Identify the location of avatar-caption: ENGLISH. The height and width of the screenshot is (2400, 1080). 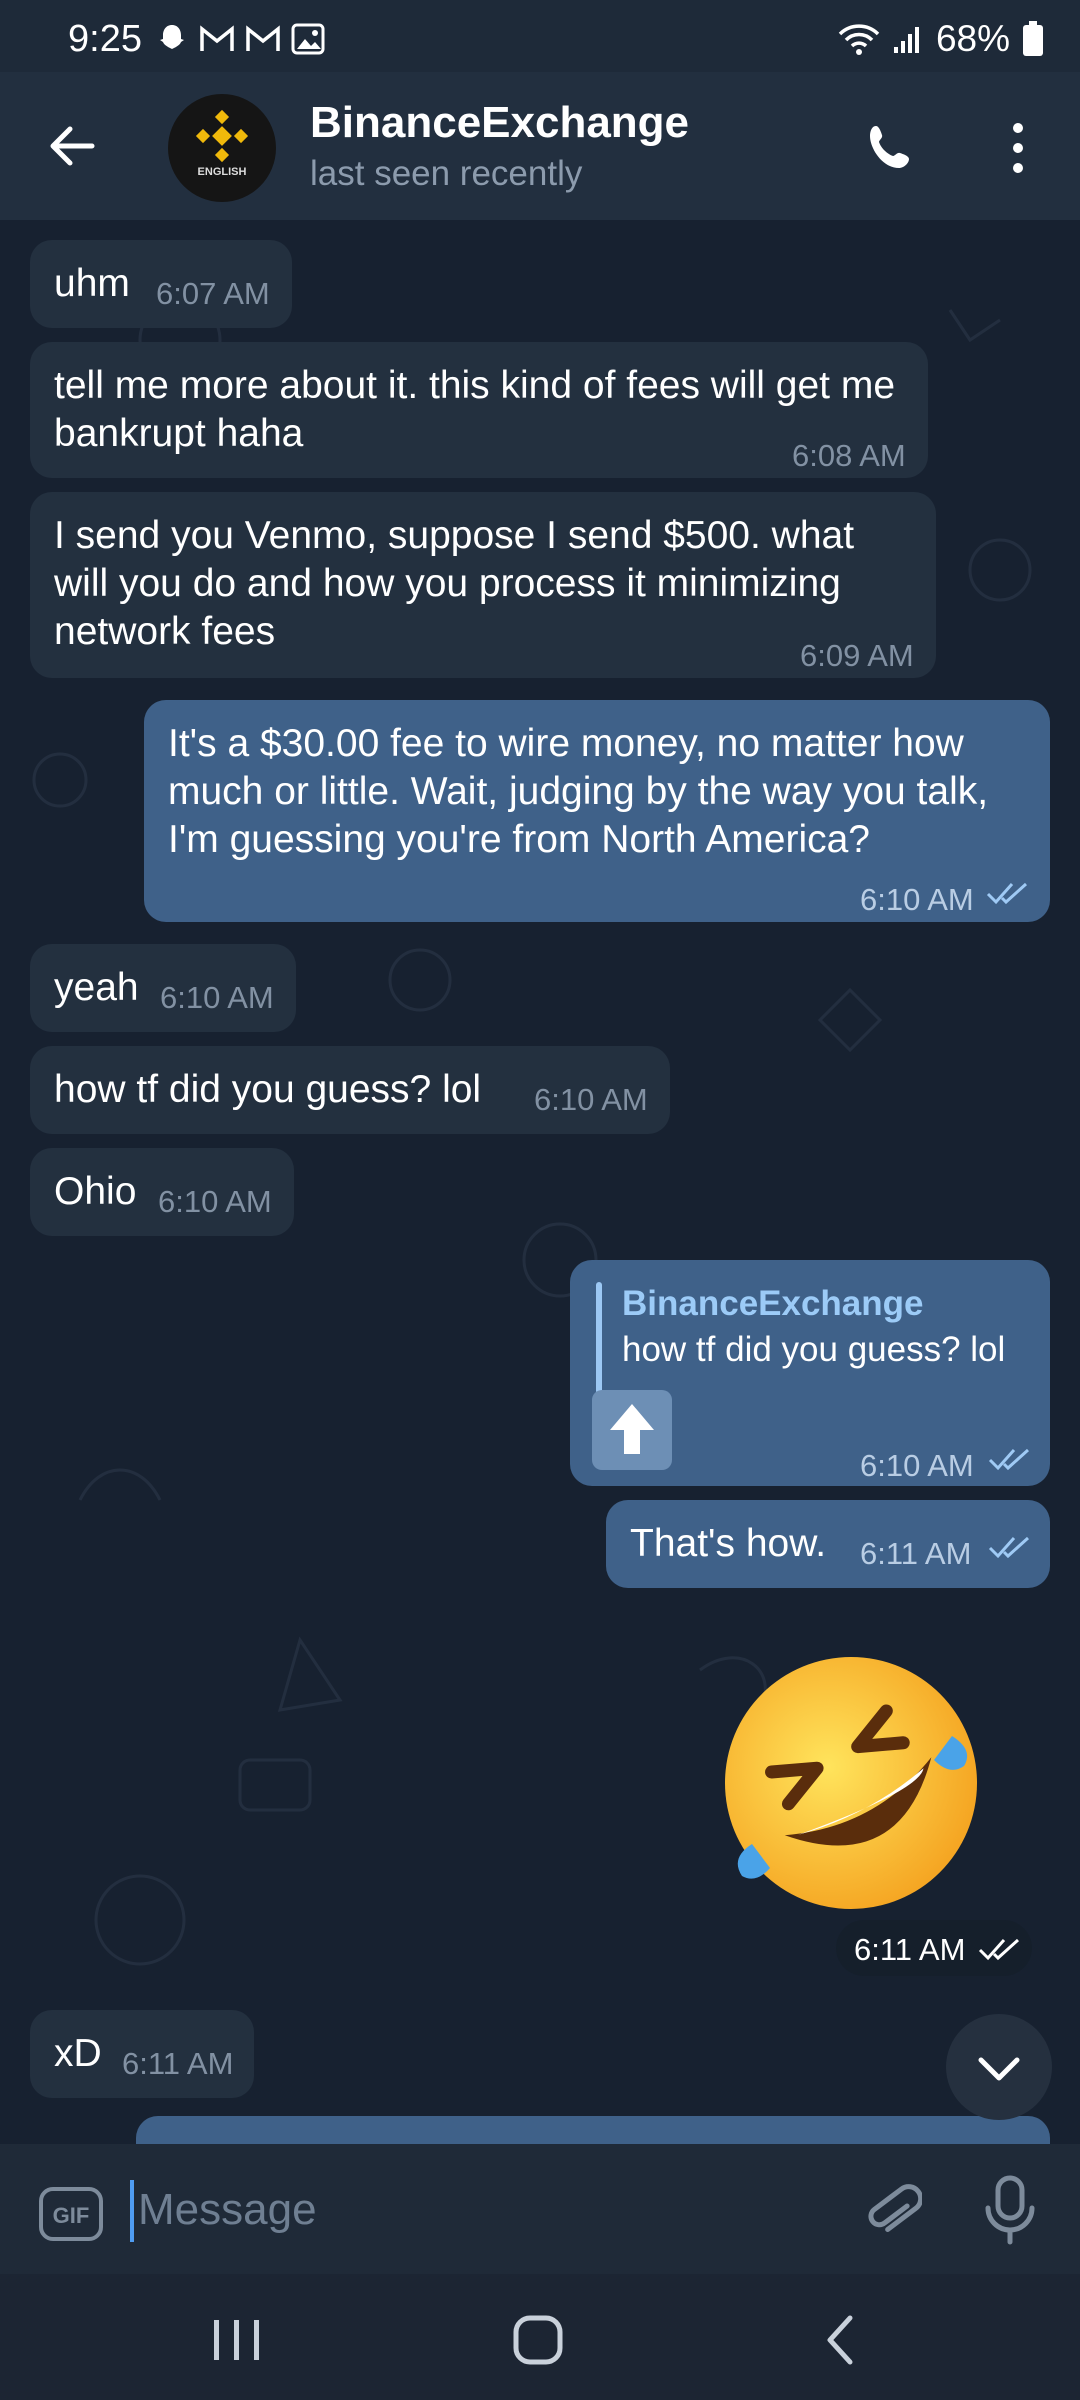
(222, 172).